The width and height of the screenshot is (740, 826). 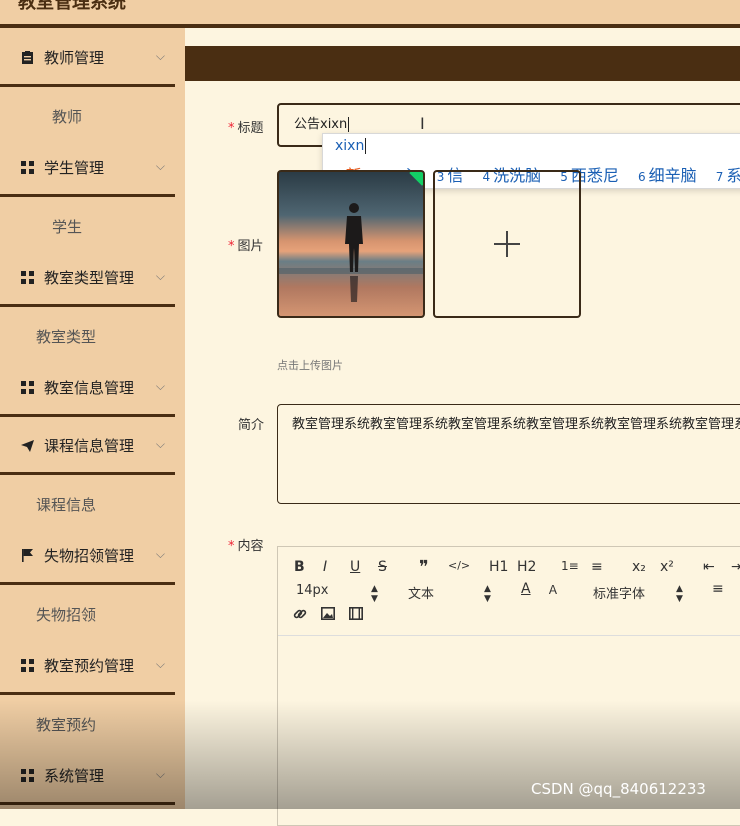 I want to click on ime-composition: xixn, so click(x=351, y=146).